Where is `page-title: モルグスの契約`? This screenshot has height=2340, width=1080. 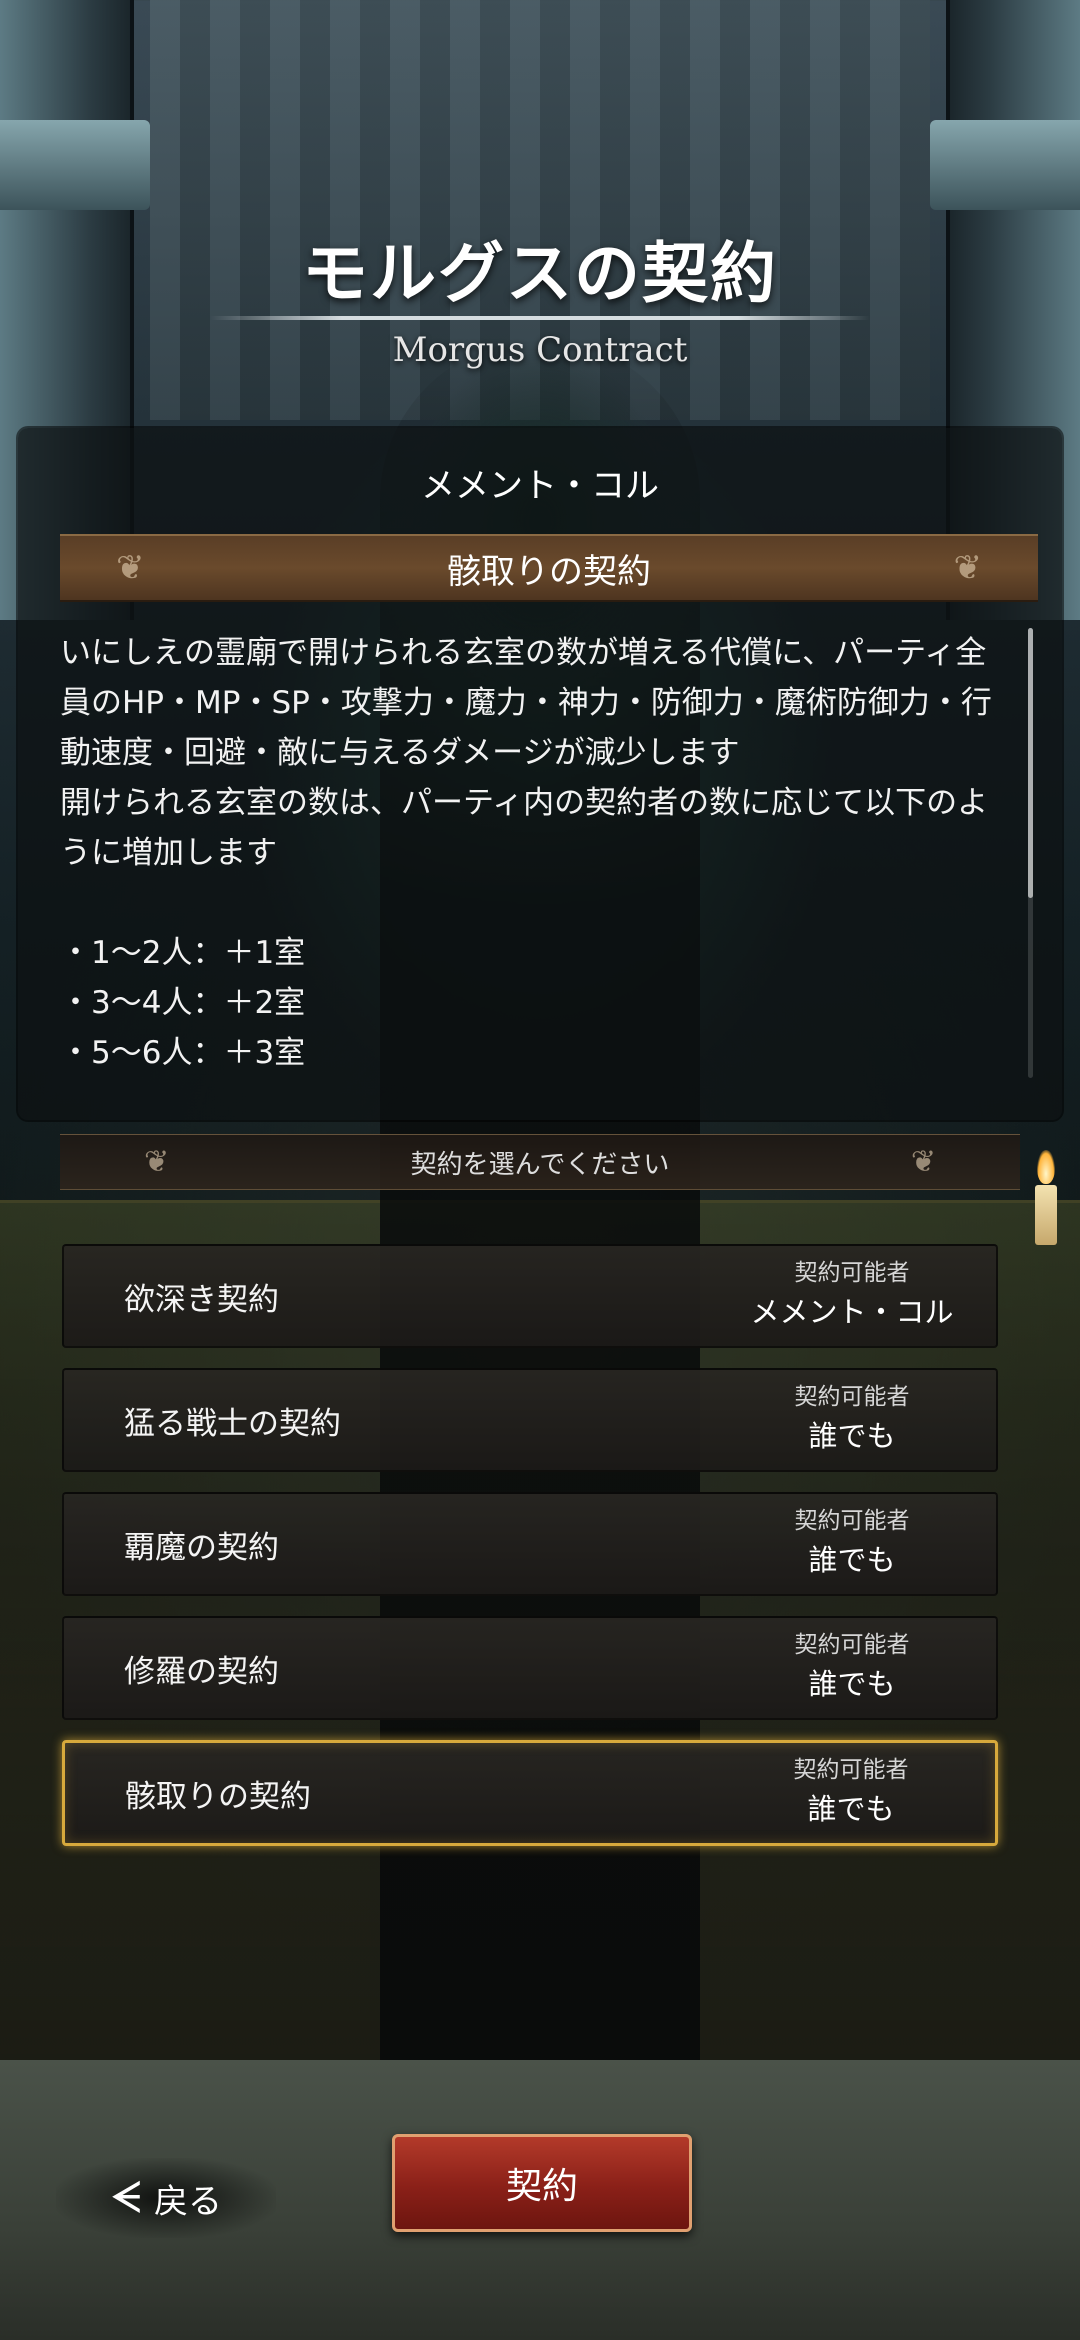 page-title: モルグスの契約 is located at coordinates (540, 273).